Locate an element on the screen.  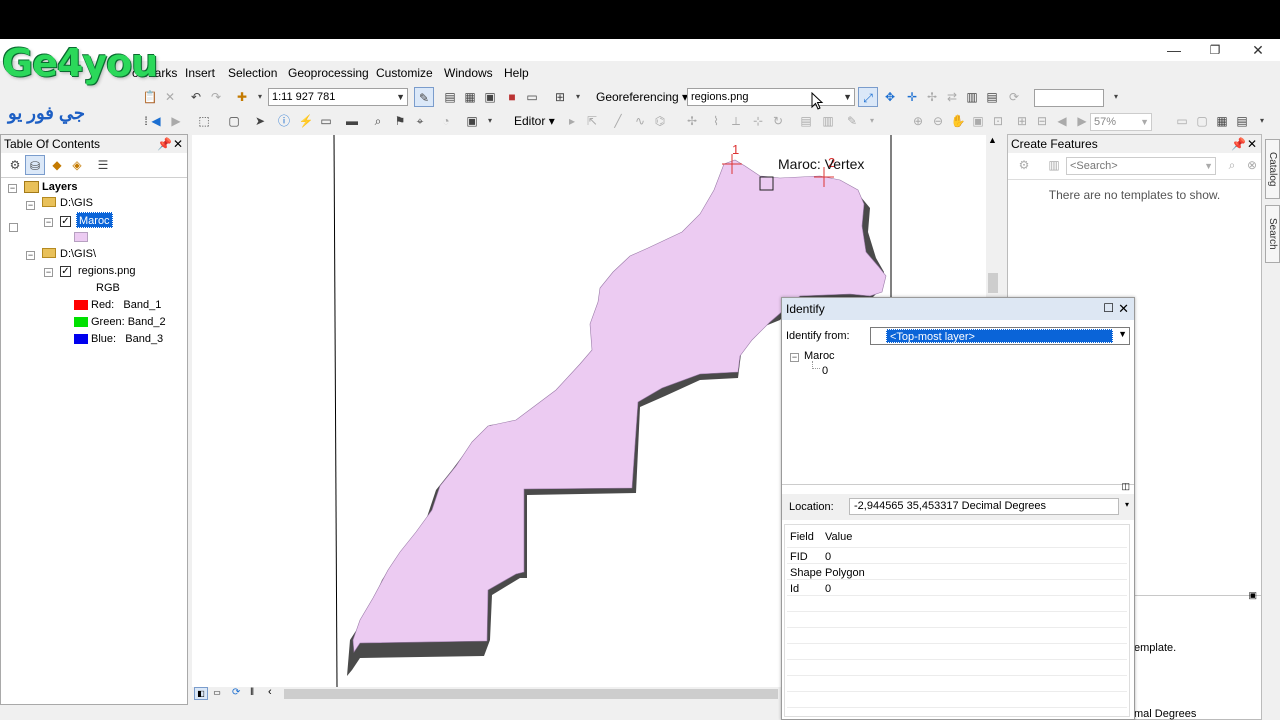
toolbar-options-icon: ▾ is located at coordinates (578, 97).